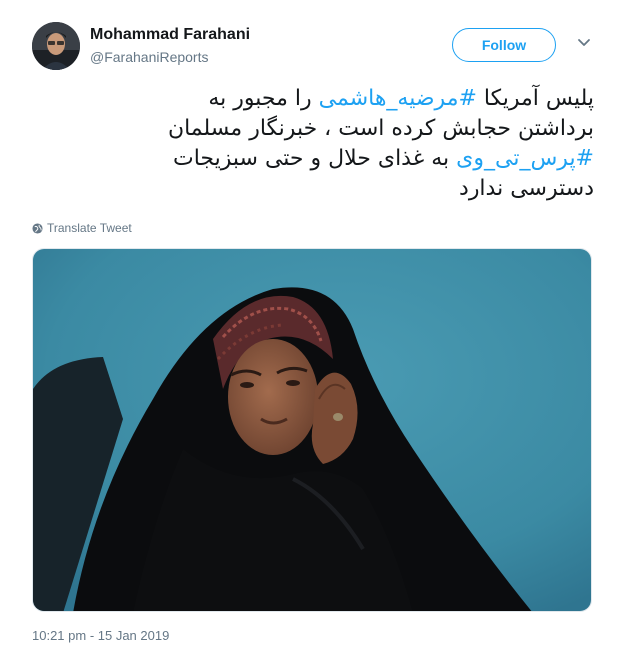 The height and width of the screenshot is (650, 628). Describe the element at coordinates (263, 98) in the screenshot. I see `tweet-text-segment: را مجبور به` at that location.